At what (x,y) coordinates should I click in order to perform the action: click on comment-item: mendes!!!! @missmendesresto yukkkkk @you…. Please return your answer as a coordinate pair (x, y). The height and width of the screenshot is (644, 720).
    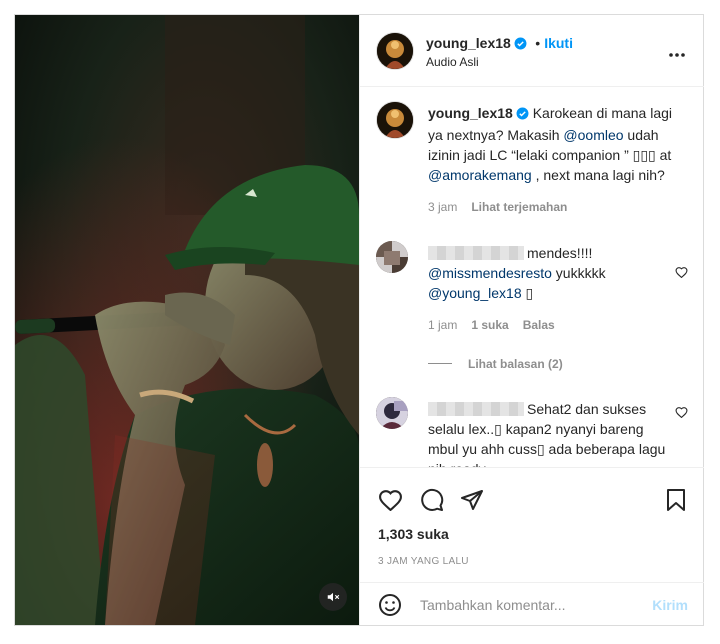
    Looking at the image, I should click on (548, 289).